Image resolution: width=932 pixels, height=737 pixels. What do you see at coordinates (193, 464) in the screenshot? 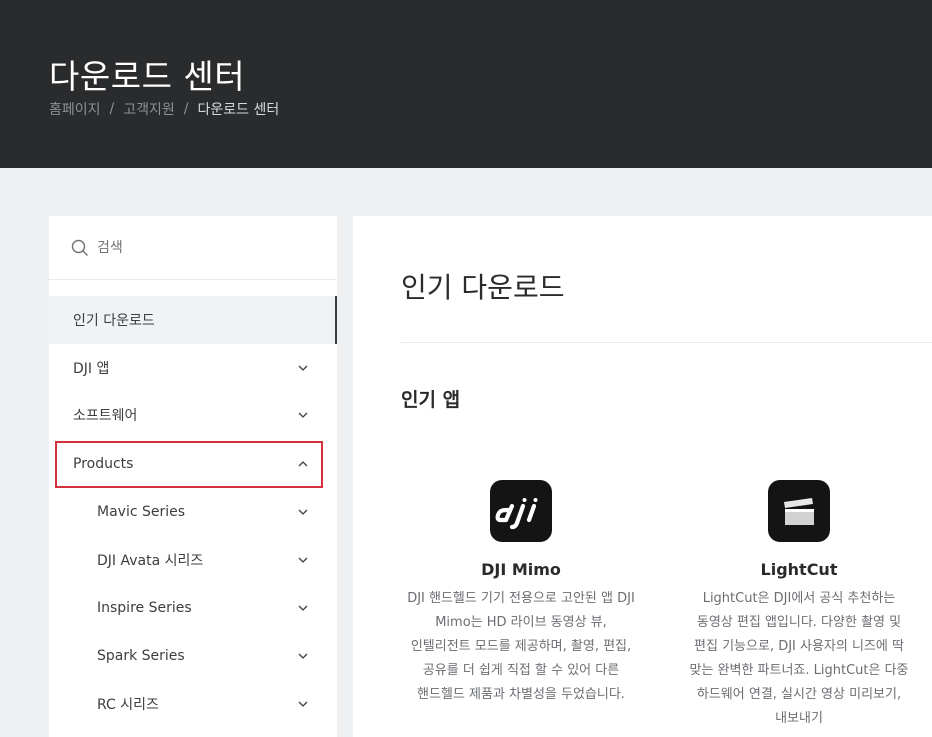
I see `sidebar-item: Products` at bounding box center [193, 464].